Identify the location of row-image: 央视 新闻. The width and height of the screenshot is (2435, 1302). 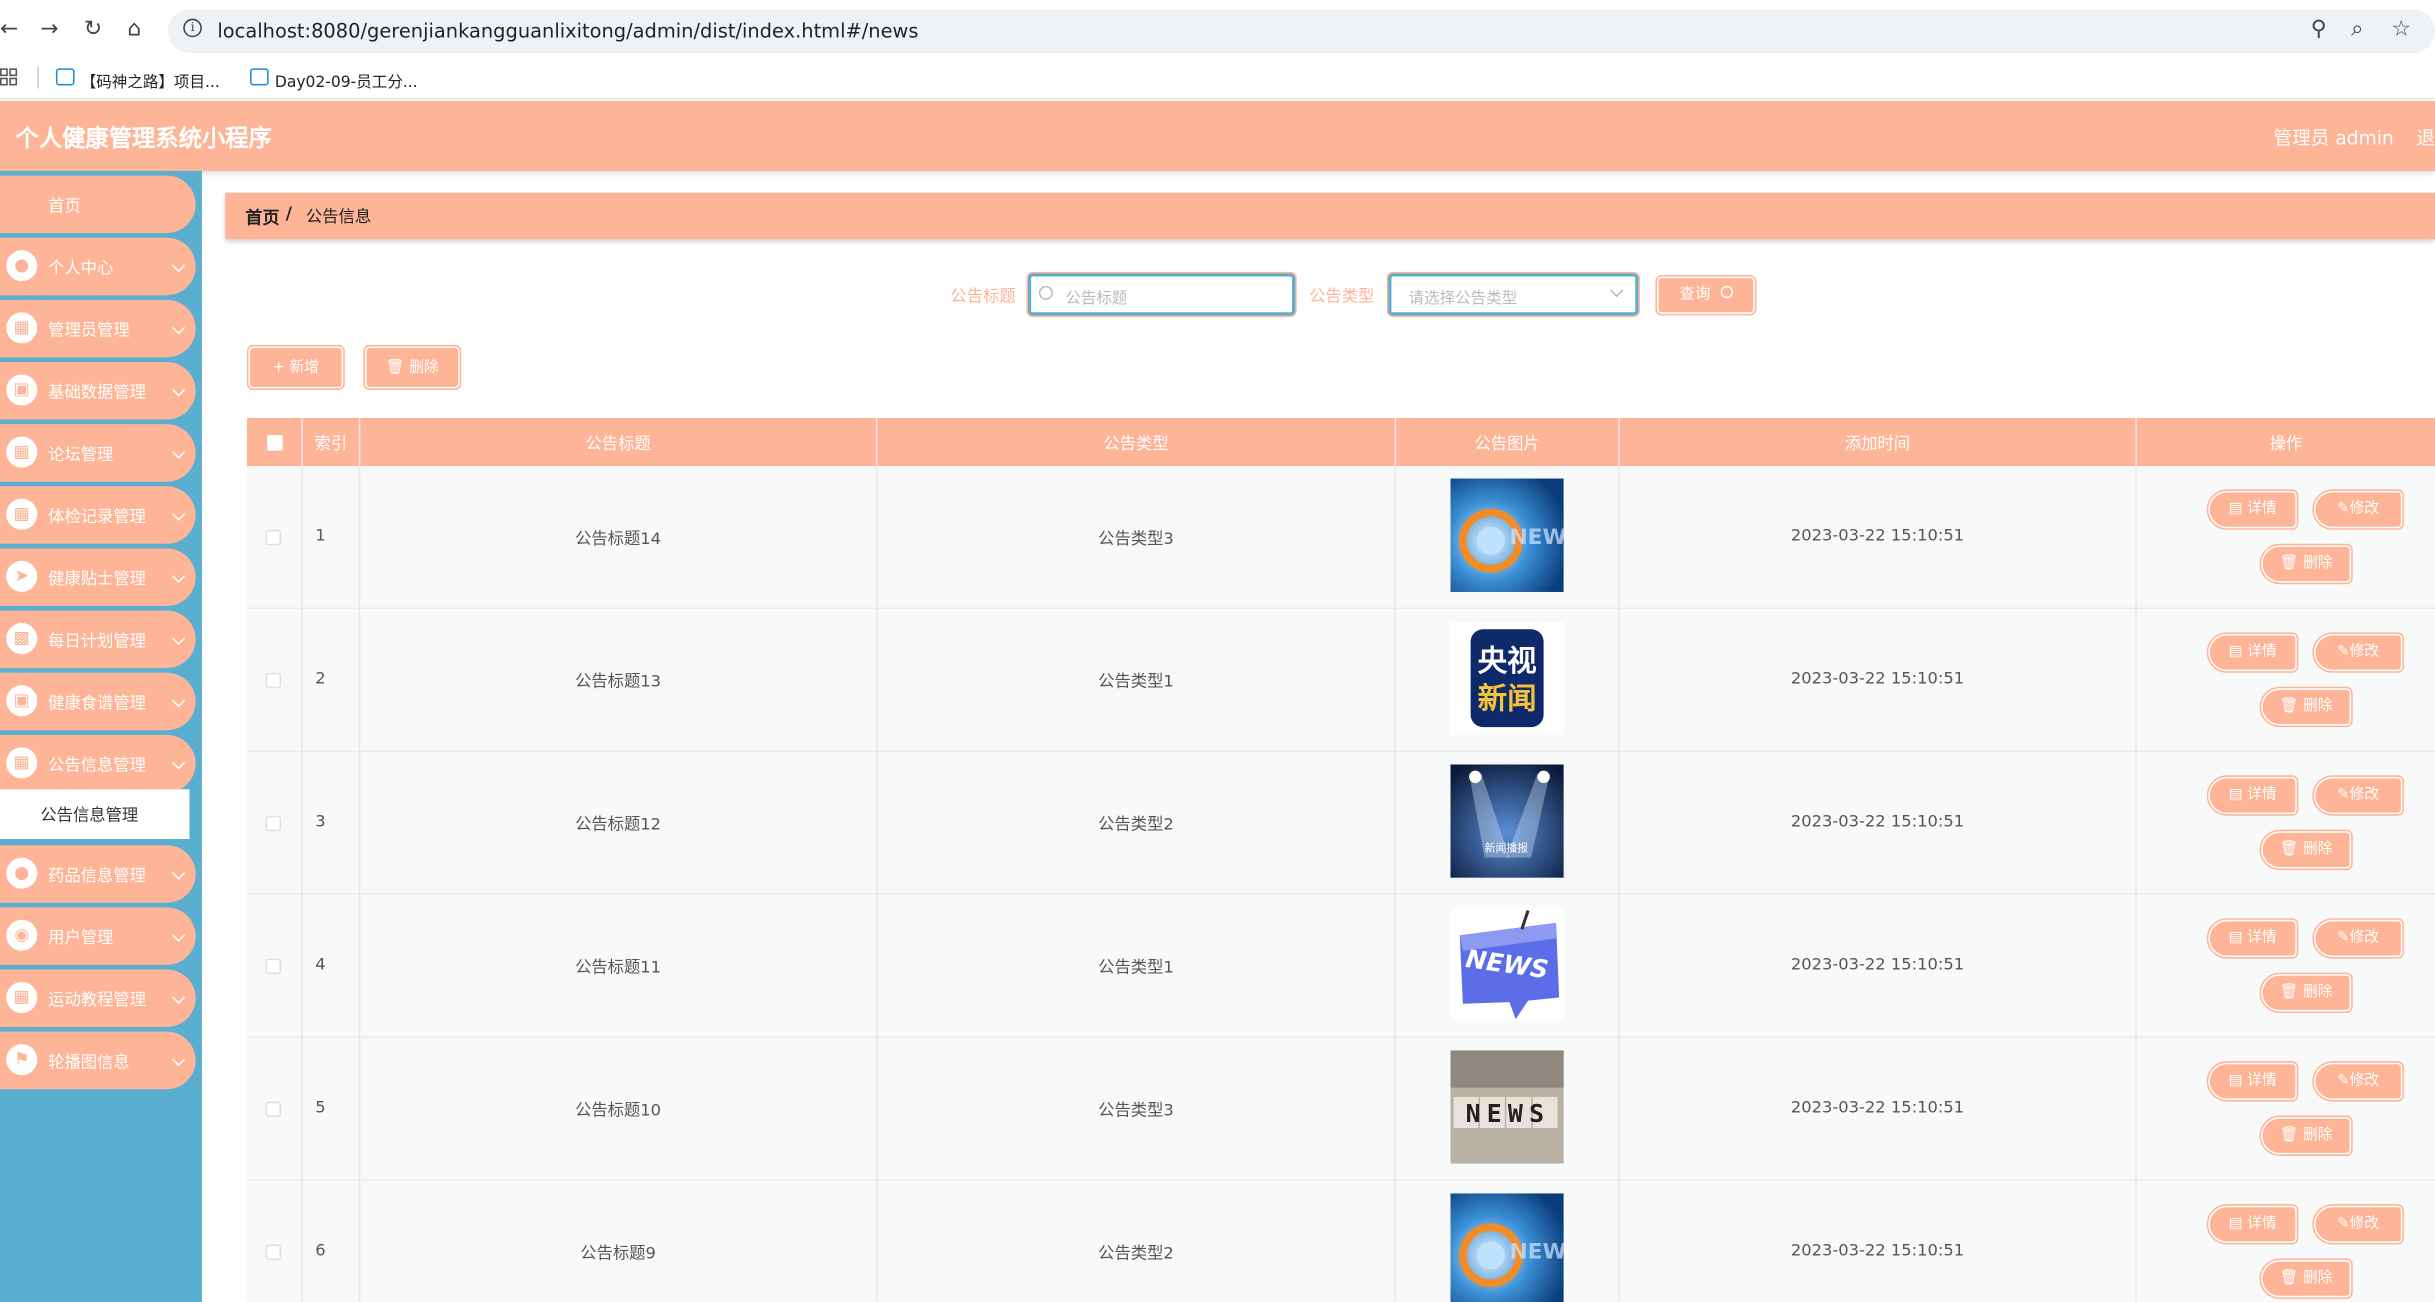
(1507, 678).